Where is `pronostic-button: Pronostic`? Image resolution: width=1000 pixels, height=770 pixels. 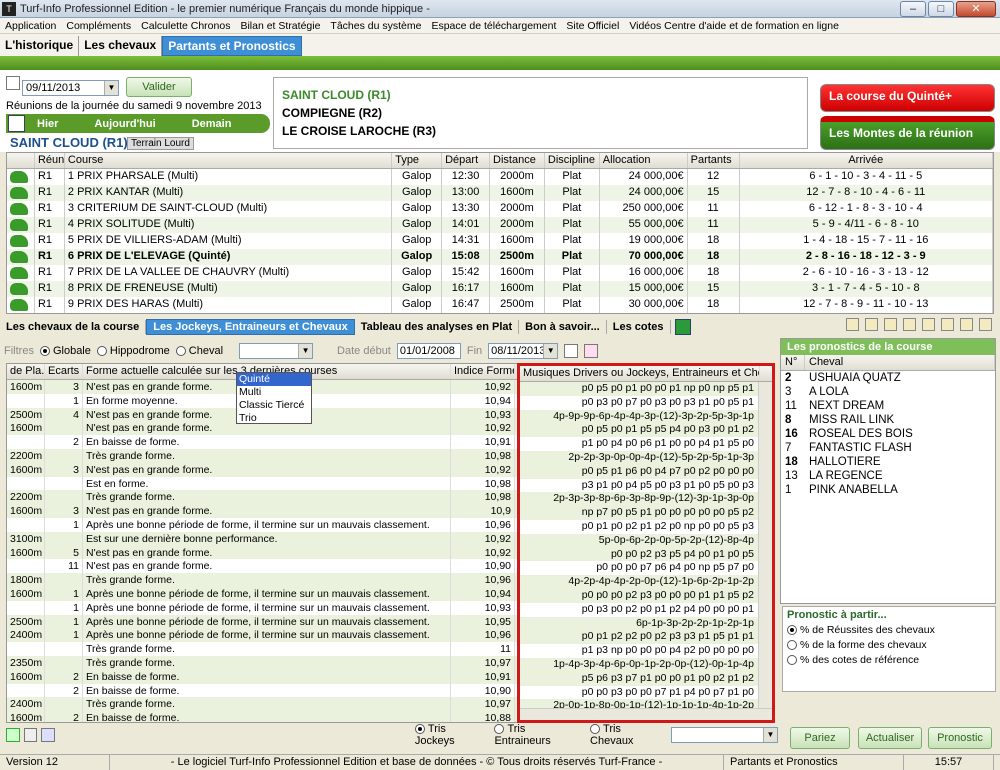
pronostic-button: Pronostic is located at coordinates (960, 738).